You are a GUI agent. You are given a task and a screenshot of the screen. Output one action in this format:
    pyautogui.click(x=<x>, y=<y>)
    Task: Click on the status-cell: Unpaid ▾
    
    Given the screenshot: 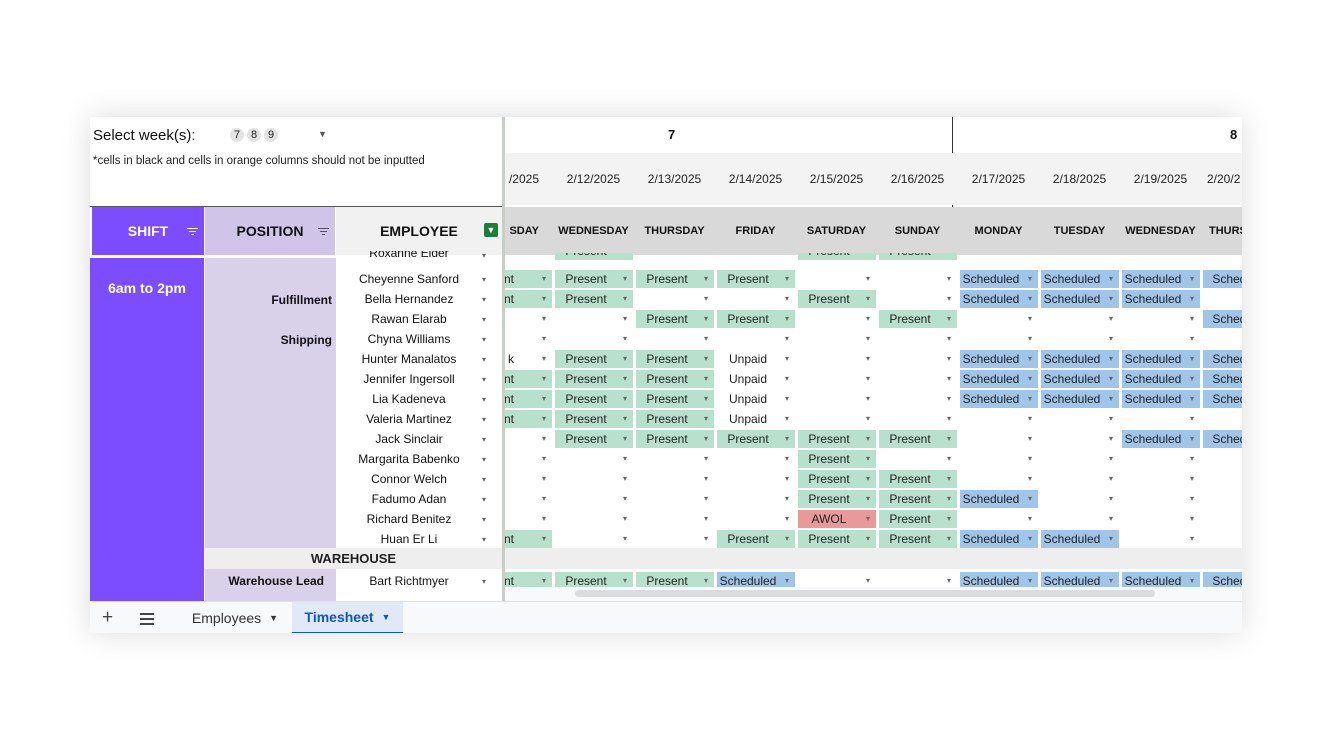 What is the action you would take?
    pyautogui.click(x=756, y=399)
    